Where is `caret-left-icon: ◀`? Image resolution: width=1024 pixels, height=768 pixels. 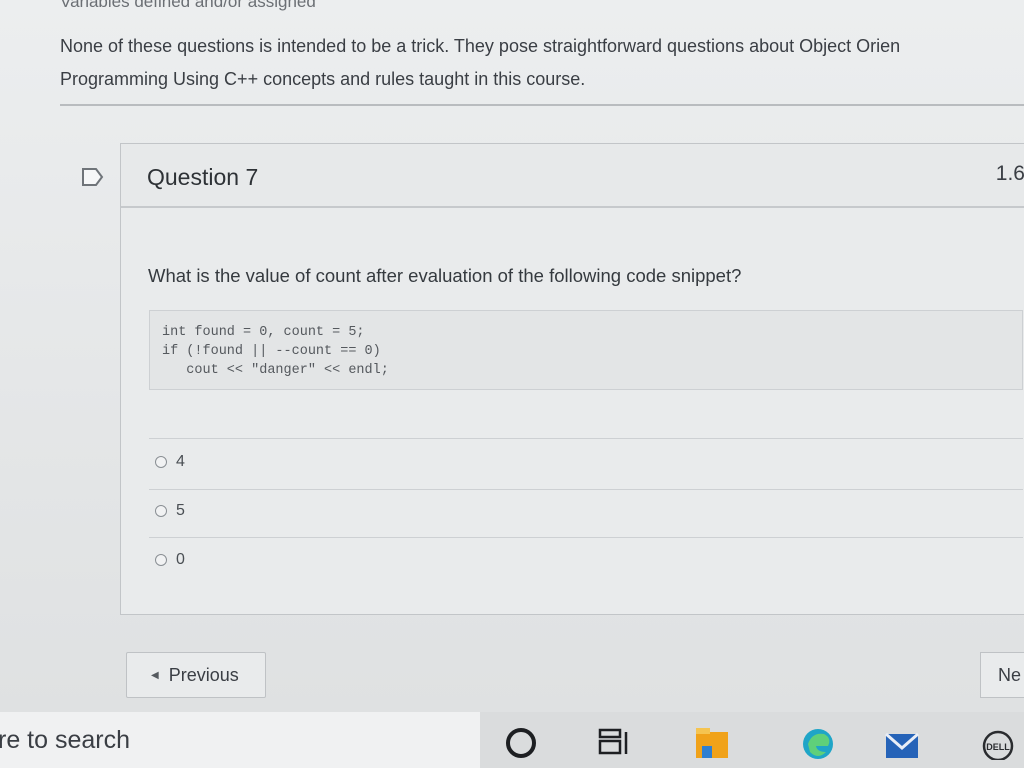
caret-left-icon: ◀ is located at coordinates (155, 675).